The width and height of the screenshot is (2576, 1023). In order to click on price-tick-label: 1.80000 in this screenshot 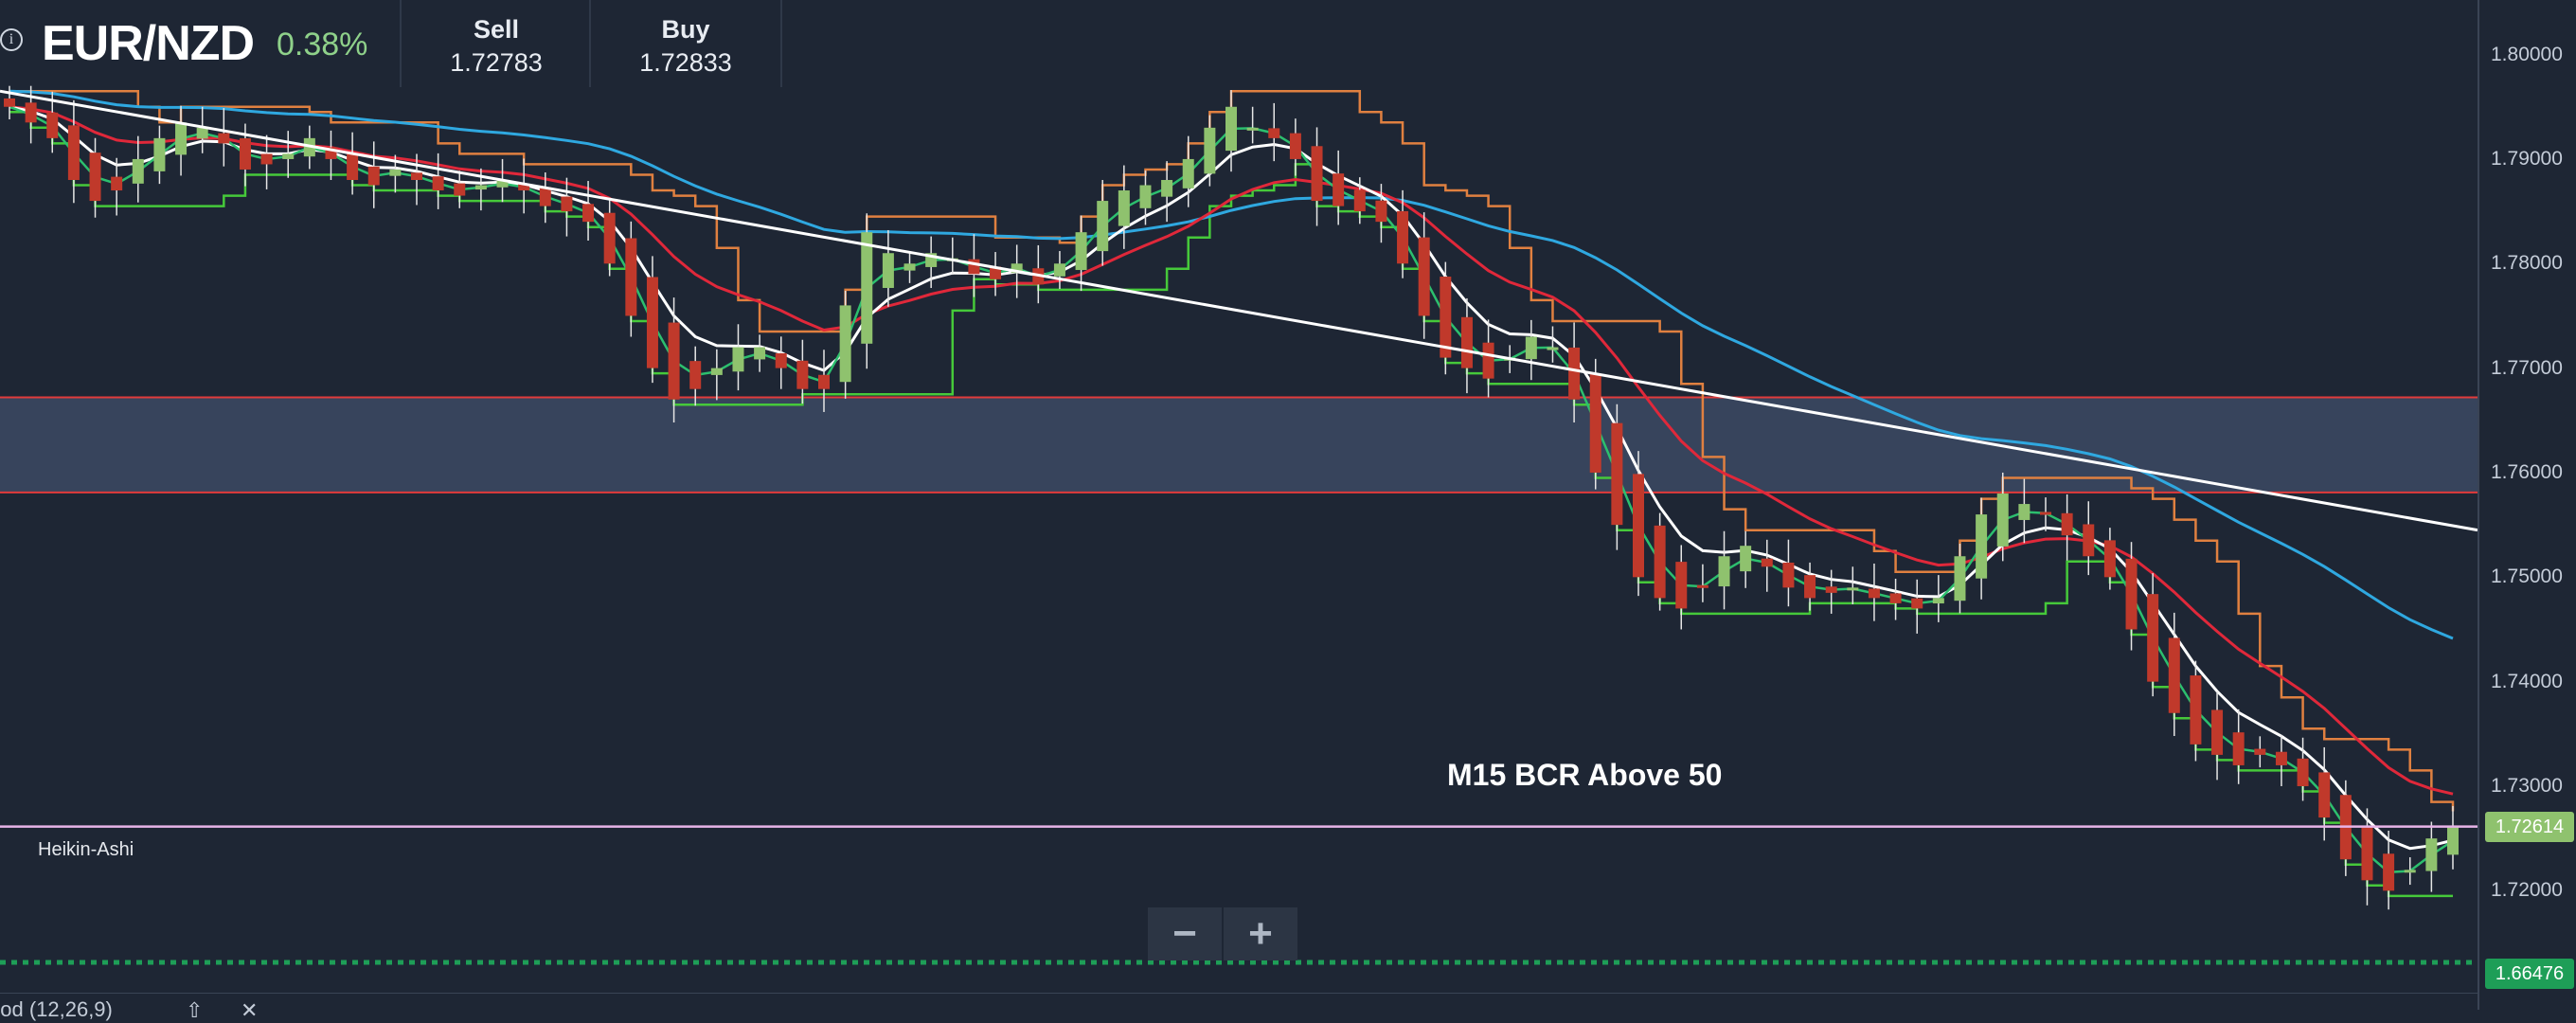, I will do `click(2527, 54)`.